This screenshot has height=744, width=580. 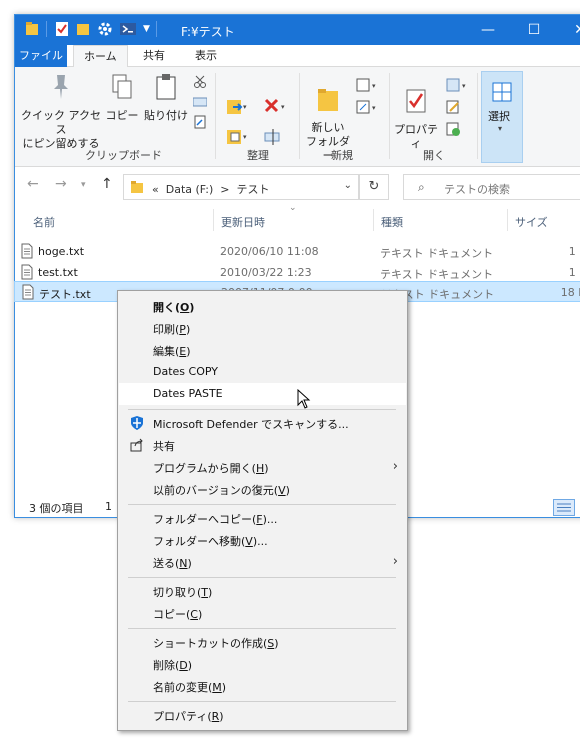 I want to click on customize-toolbar-chevron-icon: ▼, so click(x=146, y=29).